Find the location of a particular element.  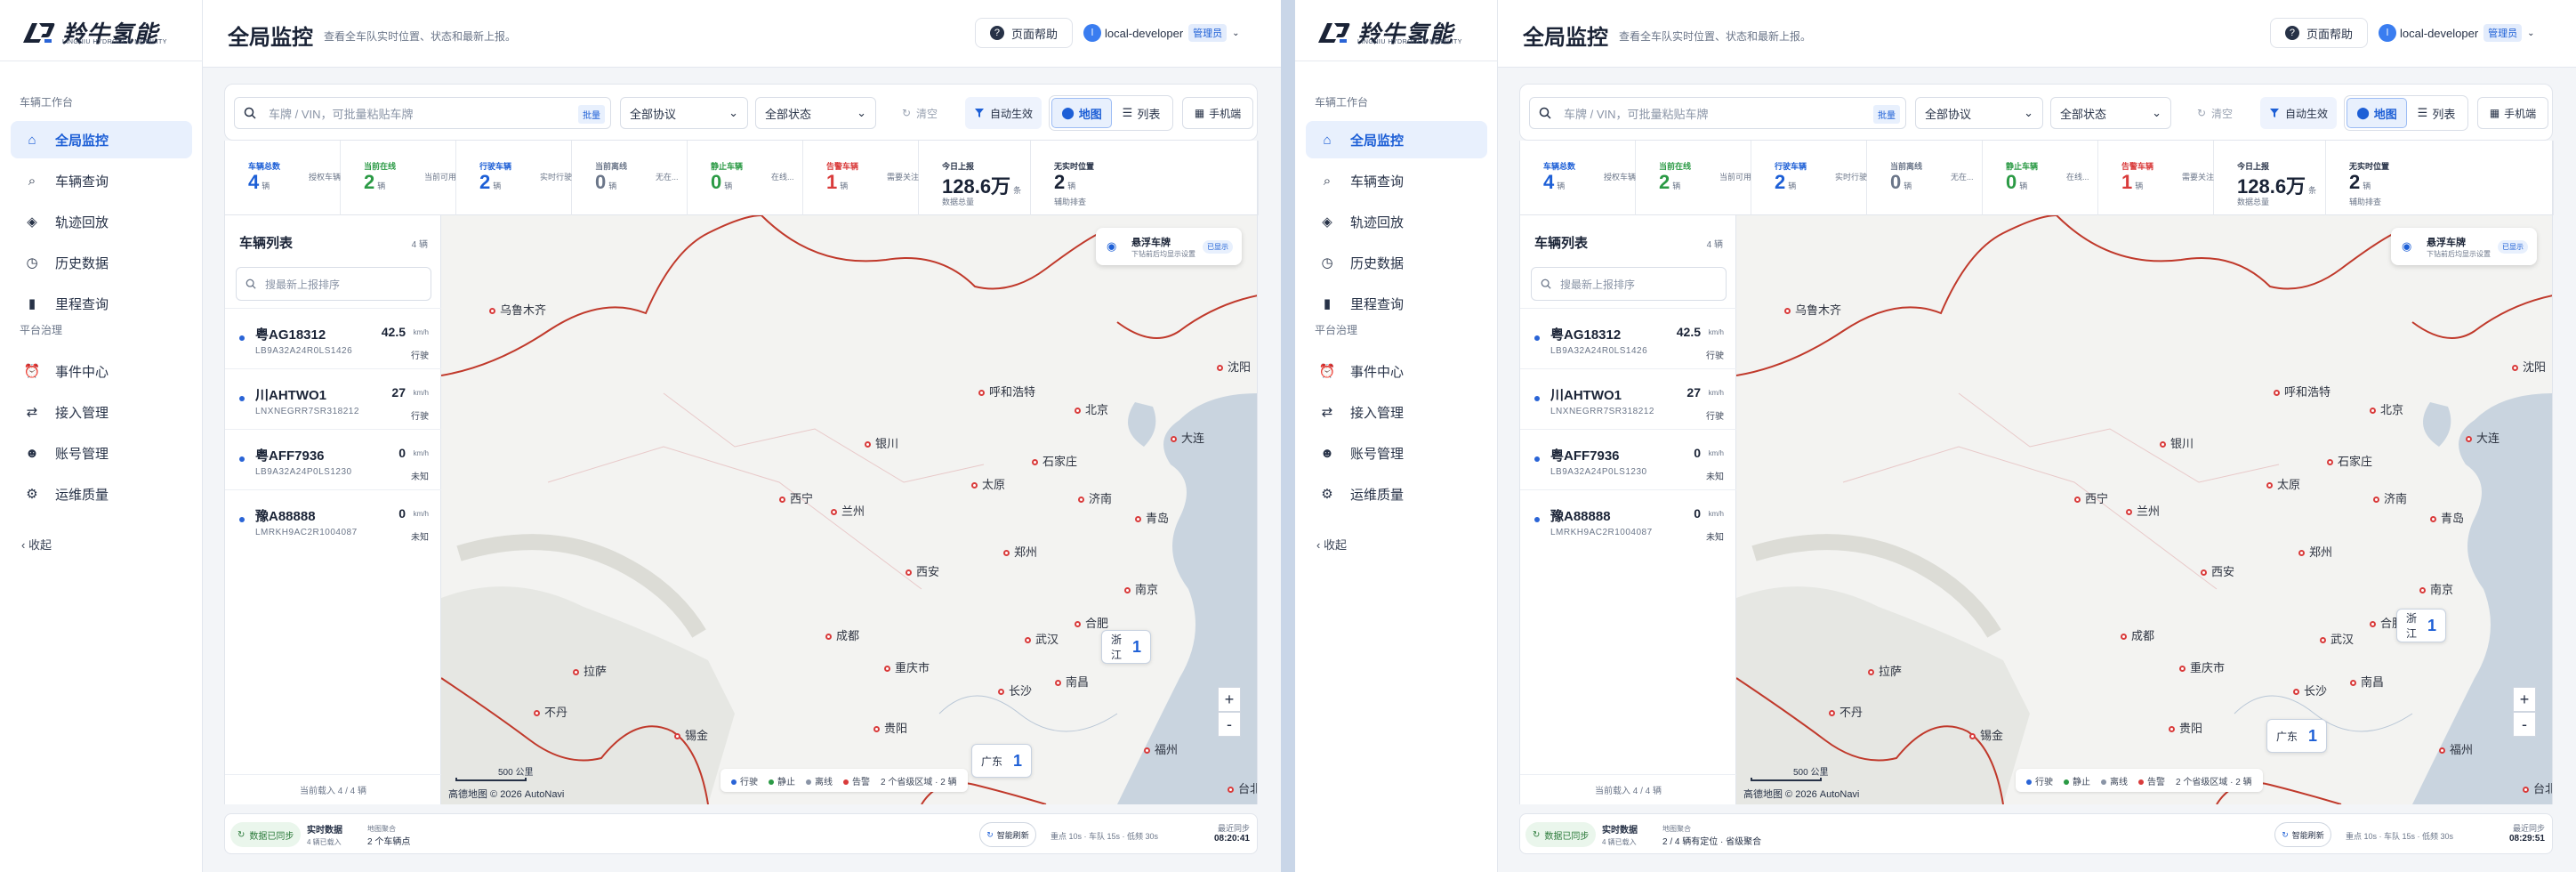

sidebar-item-label: 事件中心 is located at coordinates (82, 372).